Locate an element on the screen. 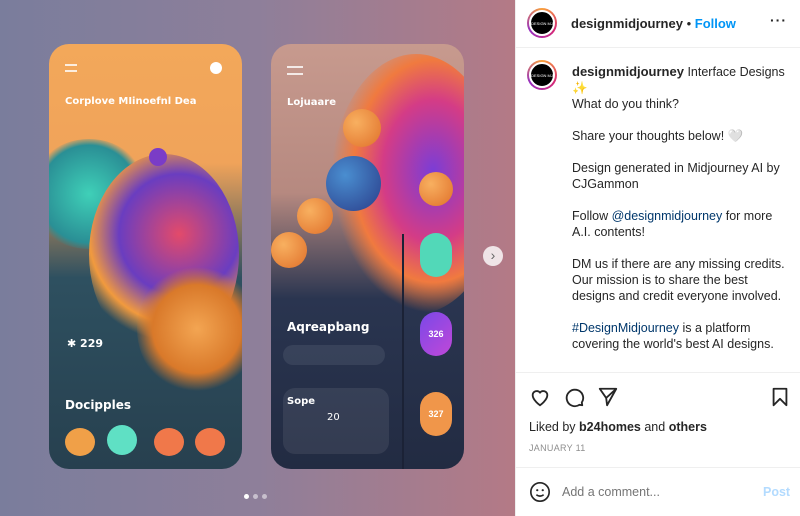 The height and width of the screenshot is (516, 800). divider is located at coordinates (403, 351).